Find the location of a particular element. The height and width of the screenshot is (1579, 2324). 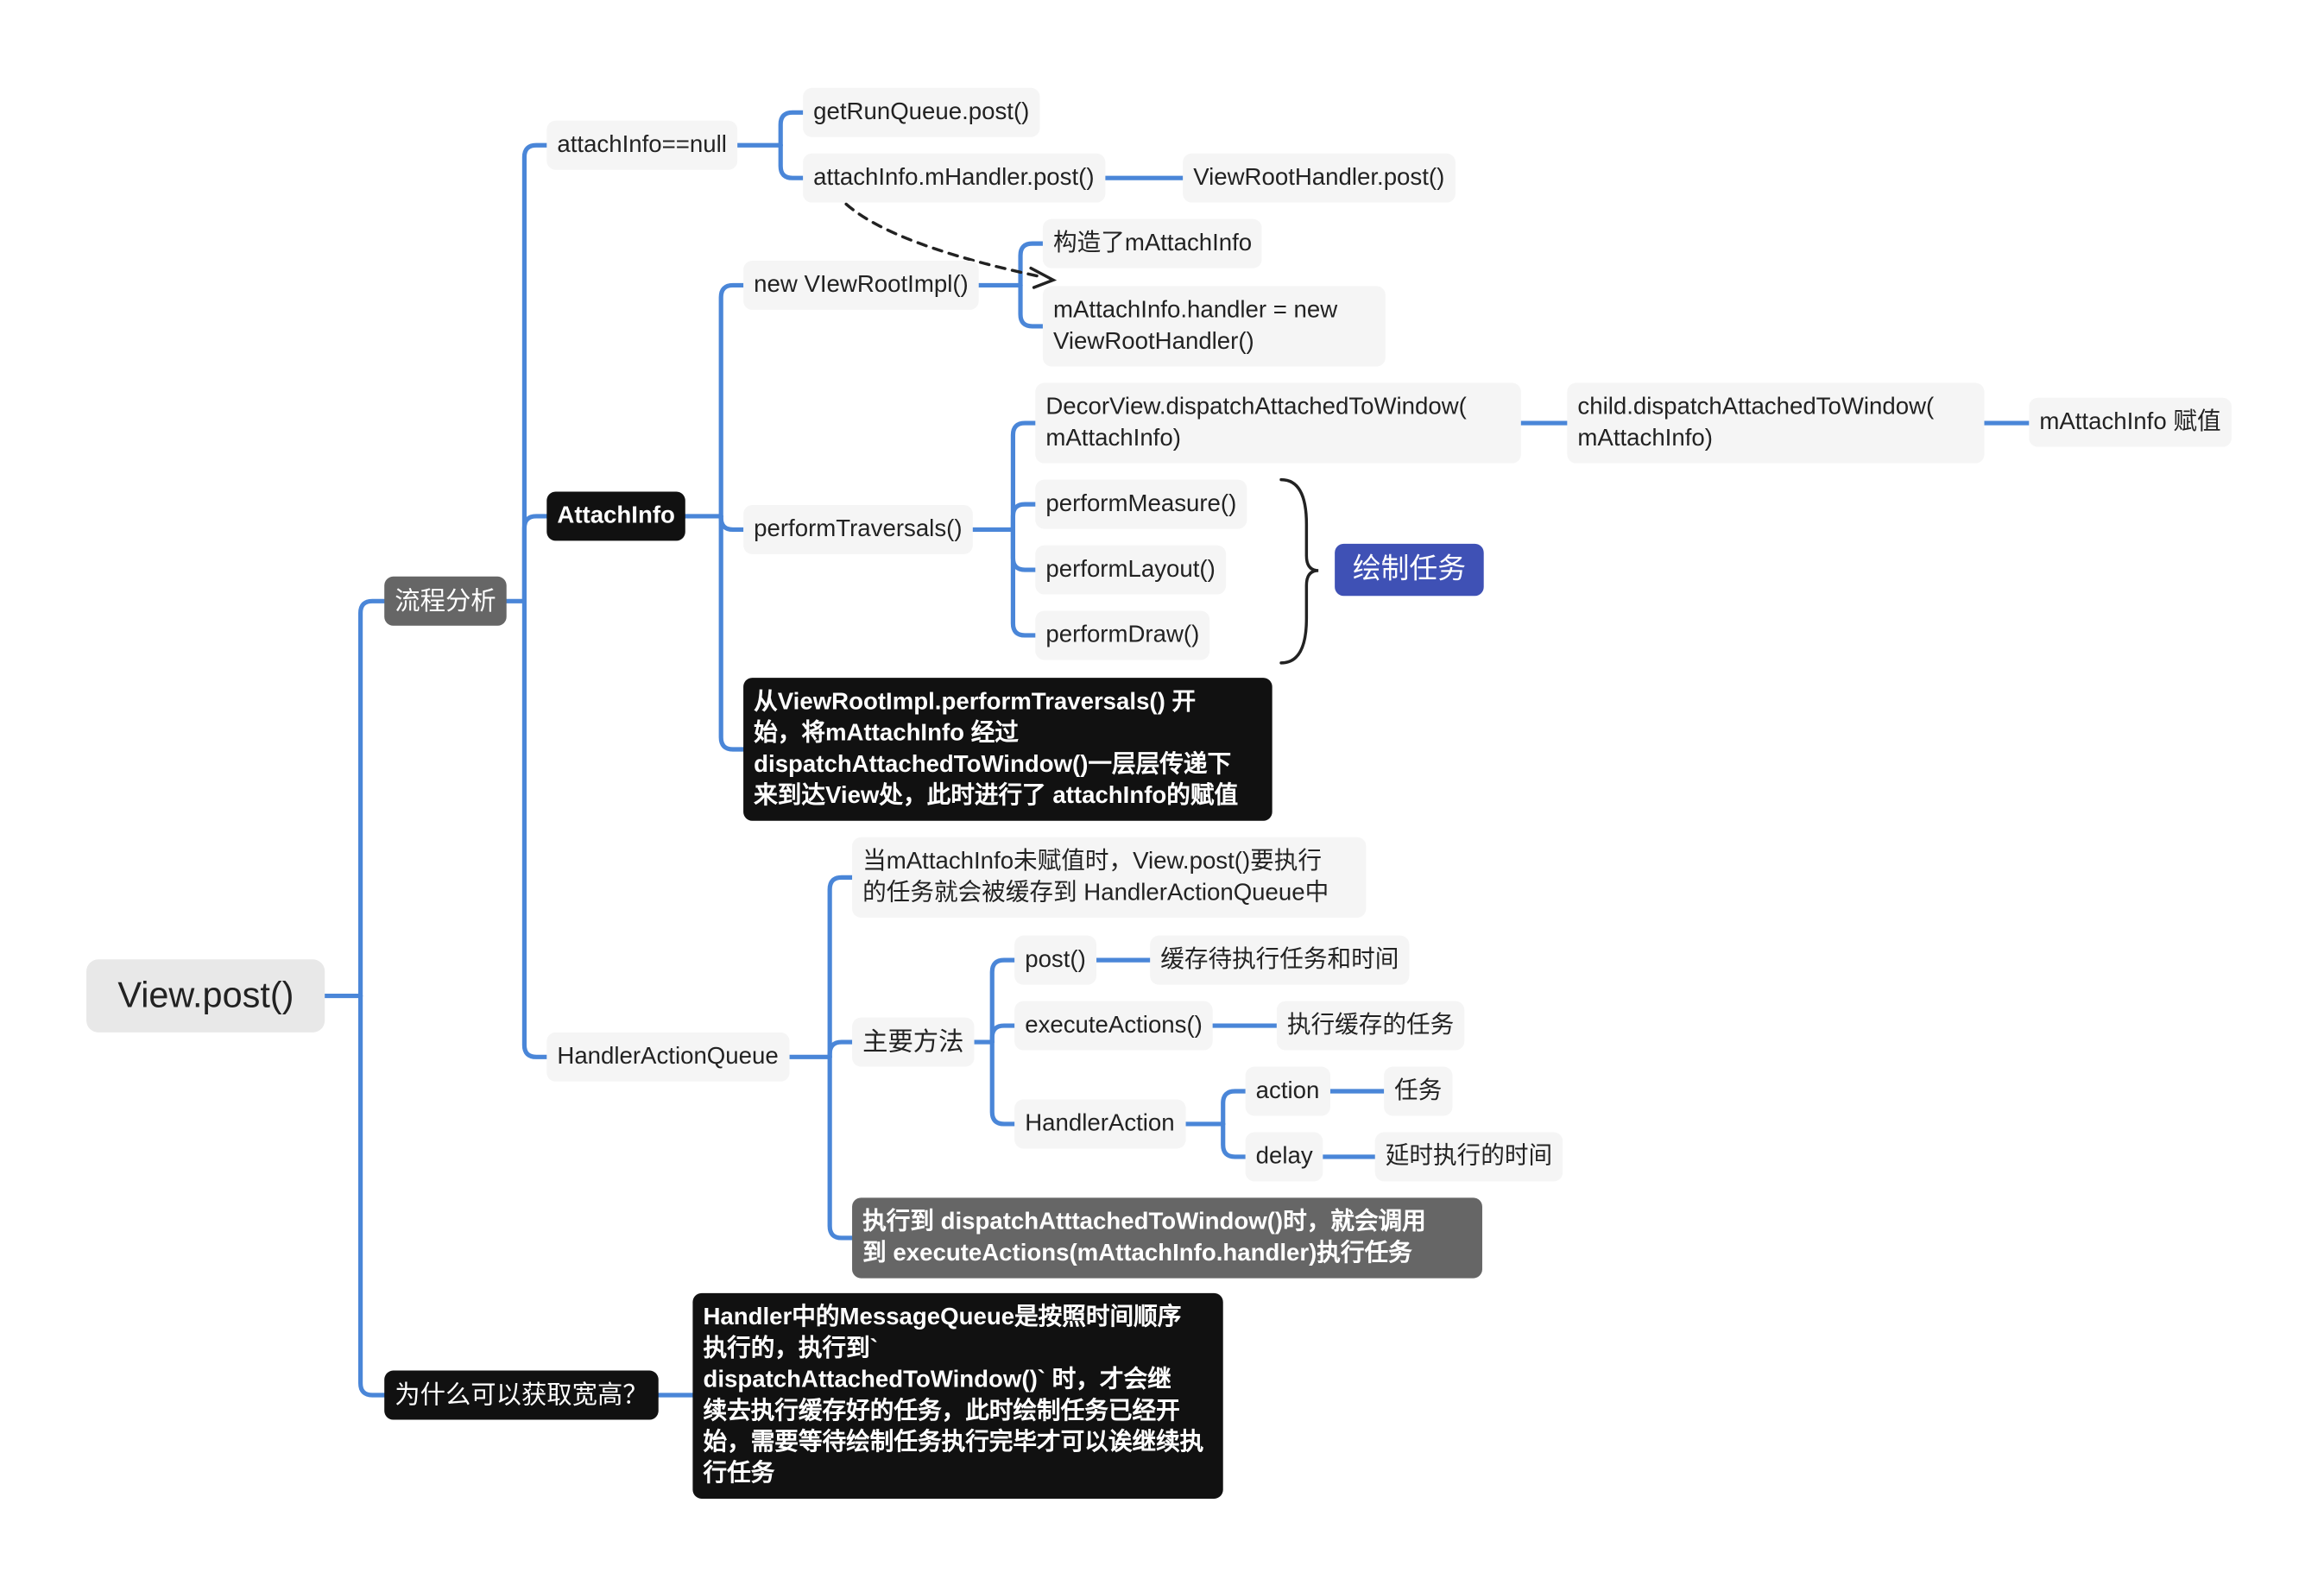

node-execute-actions: executeActions() is located at coordinates (1114, 1026).